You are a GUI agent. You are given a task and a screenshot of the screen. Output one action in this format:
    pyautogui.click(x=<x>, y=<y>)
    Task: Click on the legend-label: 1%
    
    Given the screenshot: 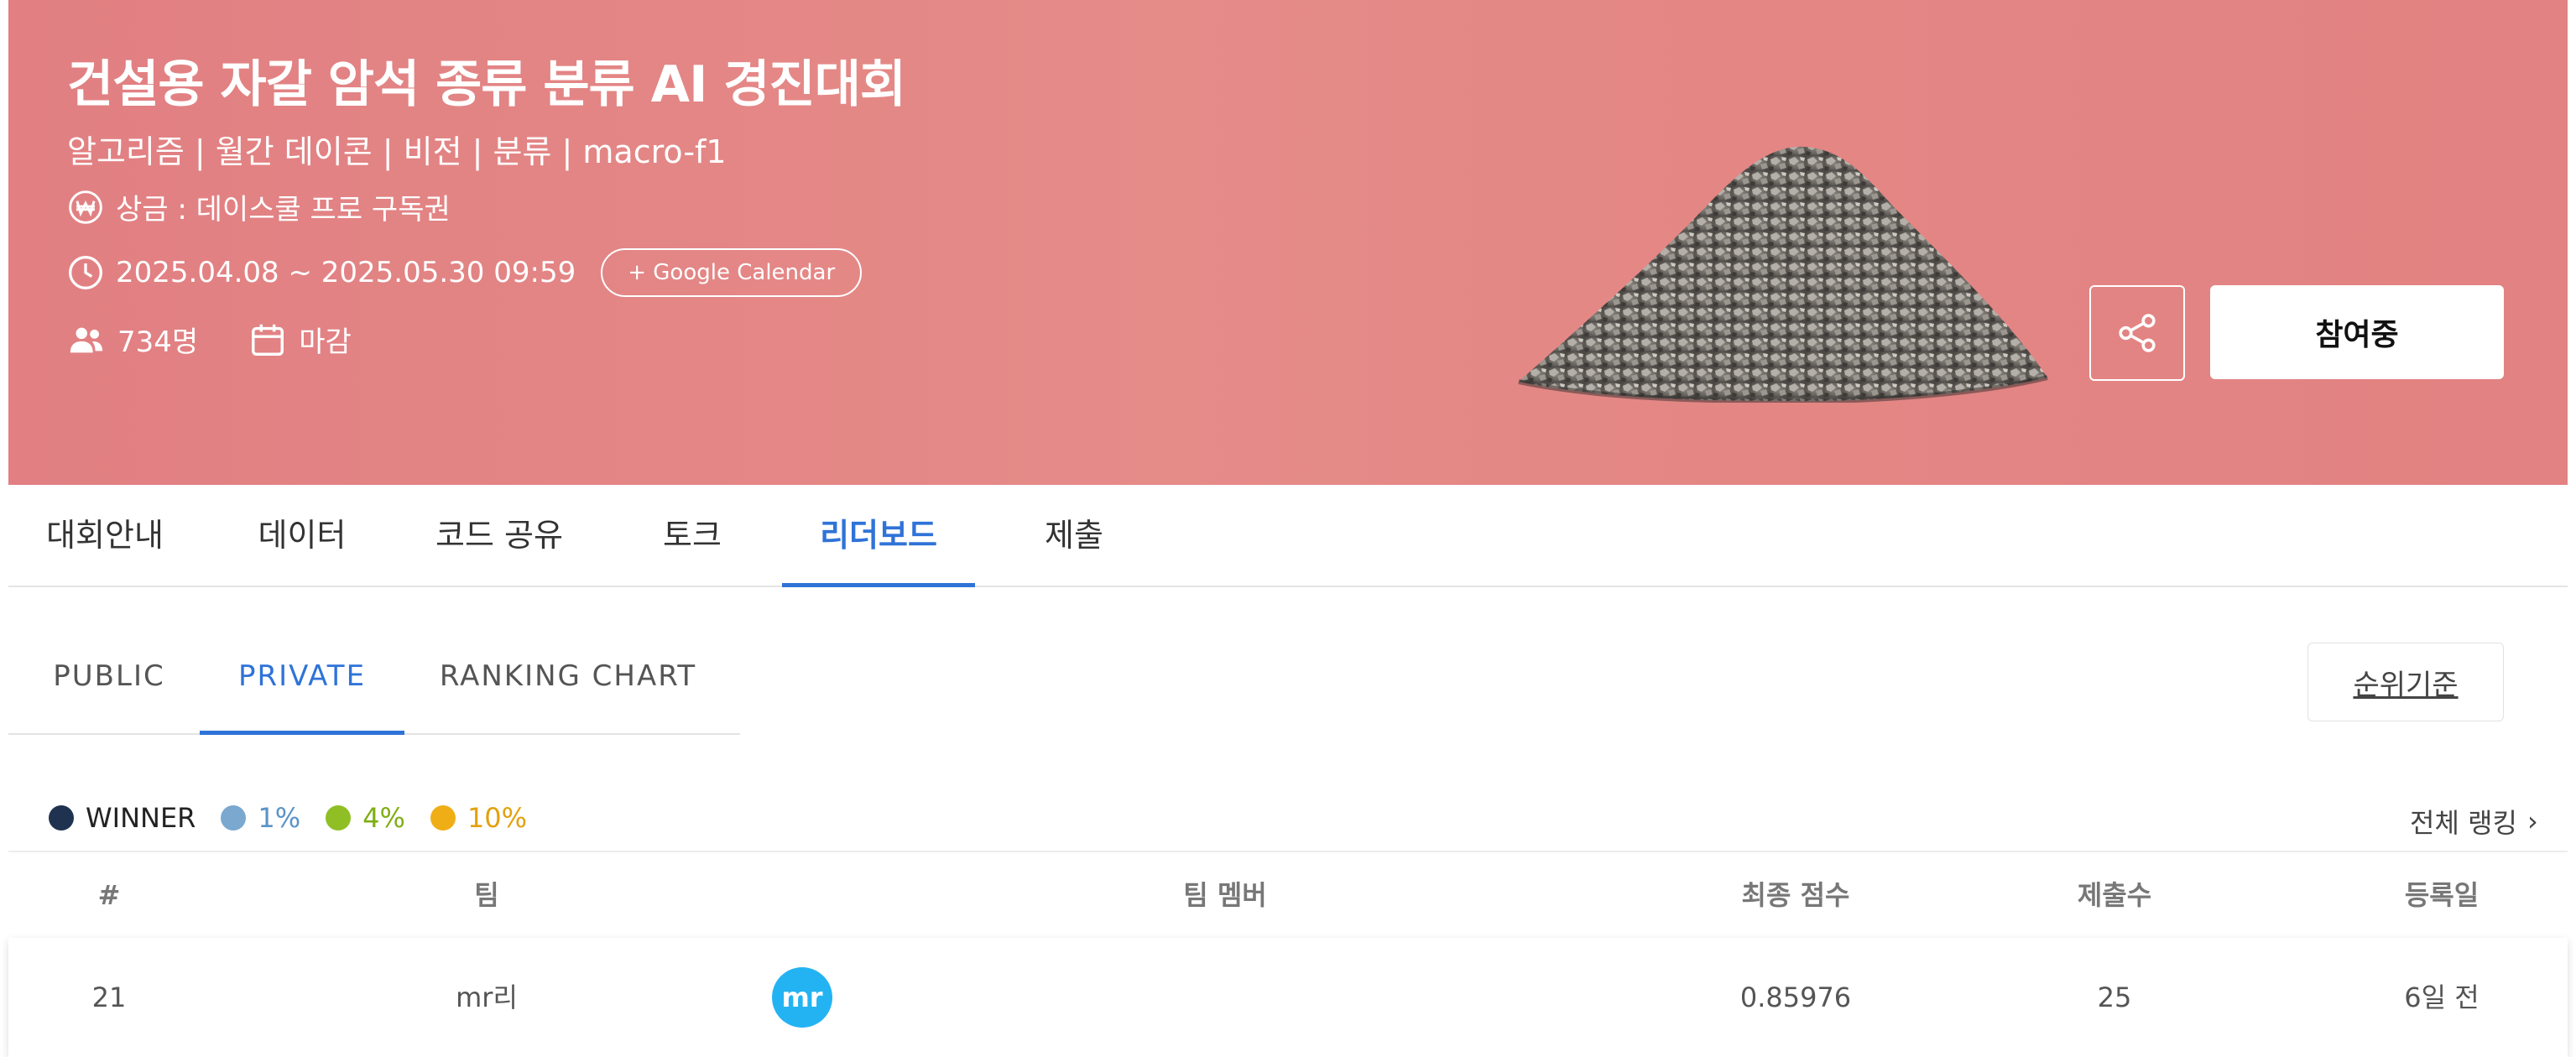 What is the action you would take?
    pyautogui.click(x=279, y=818)
    